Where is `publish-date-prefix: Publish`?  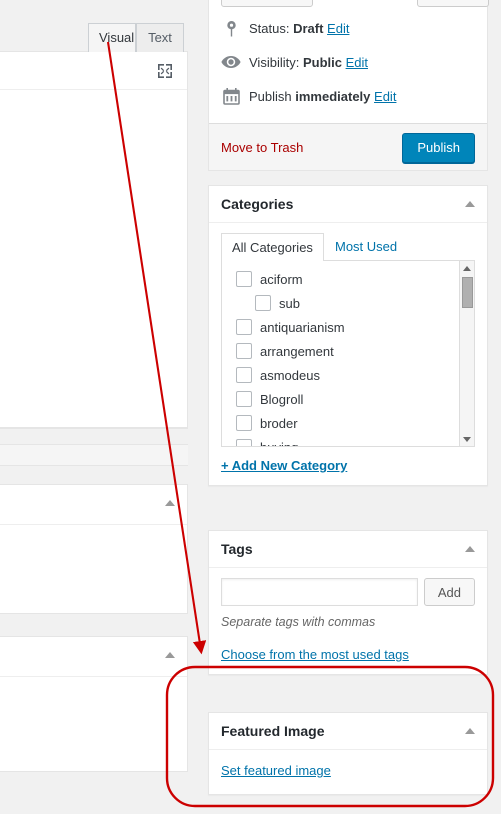
publish-date-prefix: Publish is located at coordinates (272, 96).